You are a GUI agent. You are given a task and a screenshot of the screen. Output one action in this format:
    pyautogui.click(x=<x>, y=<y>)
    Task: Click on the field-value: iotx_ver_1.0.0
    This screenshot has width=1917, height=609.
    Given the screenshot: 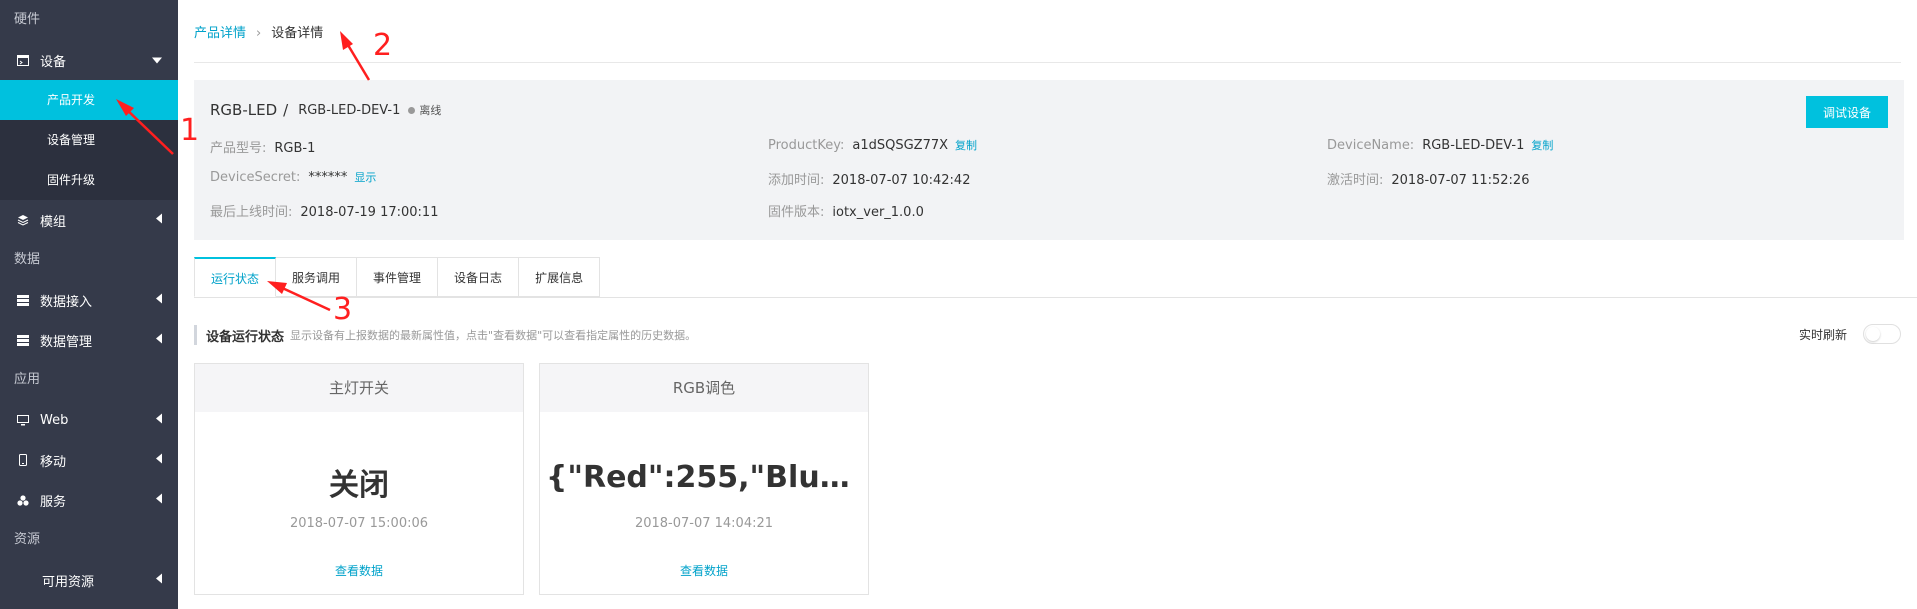 What is the action you would take?
    pyautogui.click(x=878, y=212)
    